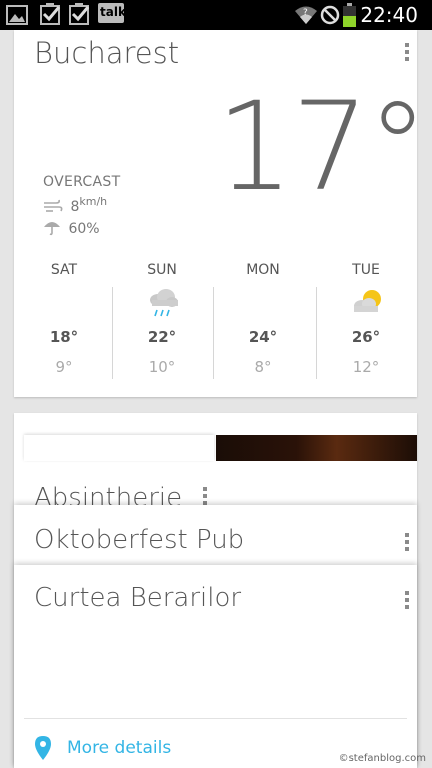  Describe the element at coordinates (107, 53) in the screenshot. I see `city-name: Bucharest` at that location.